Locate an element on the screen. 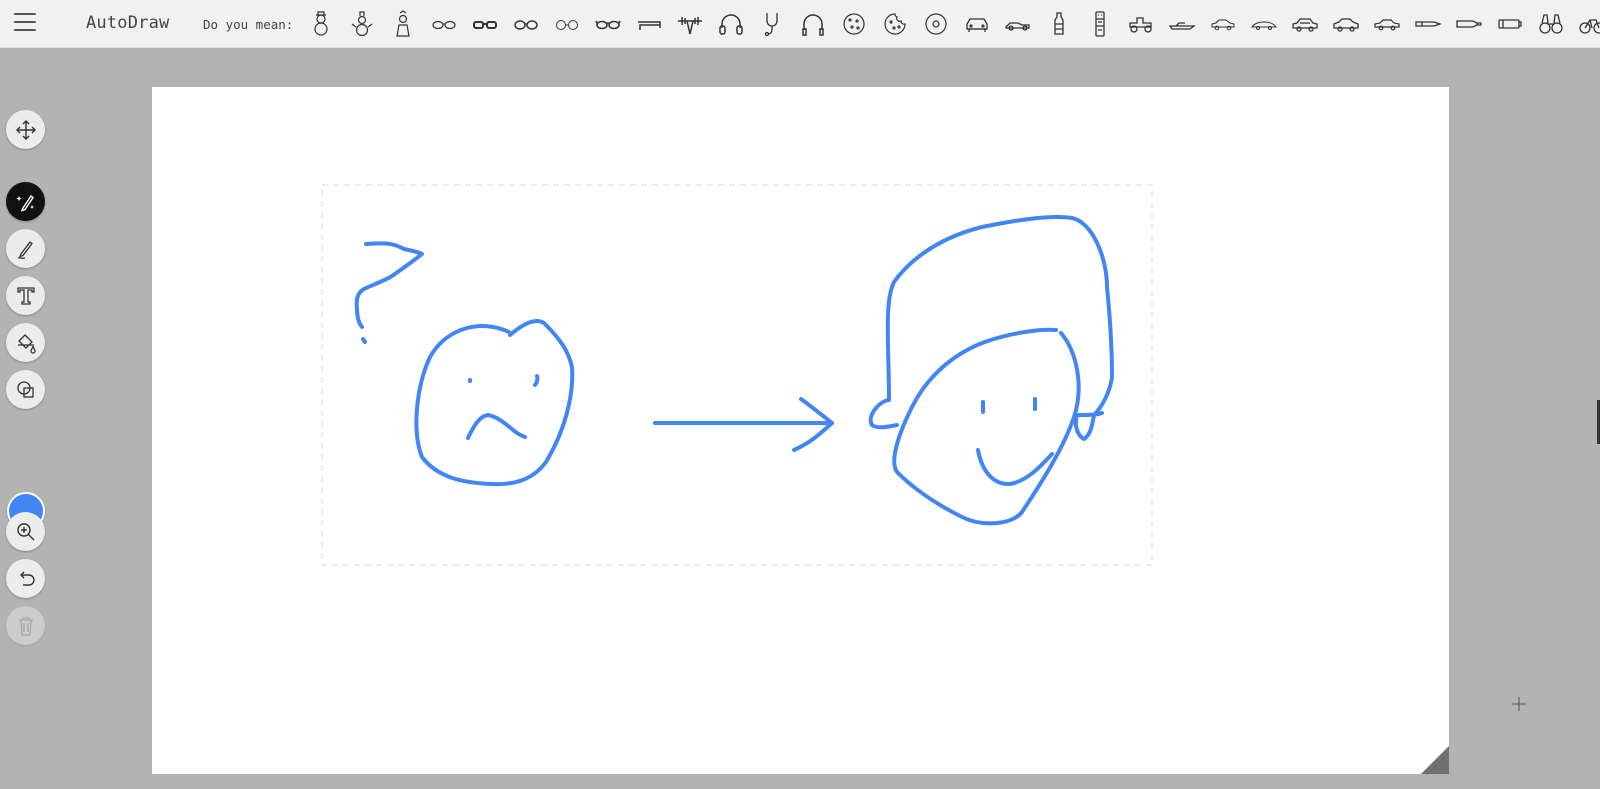  sad-face-mouth is located at coordinates (496, 426).